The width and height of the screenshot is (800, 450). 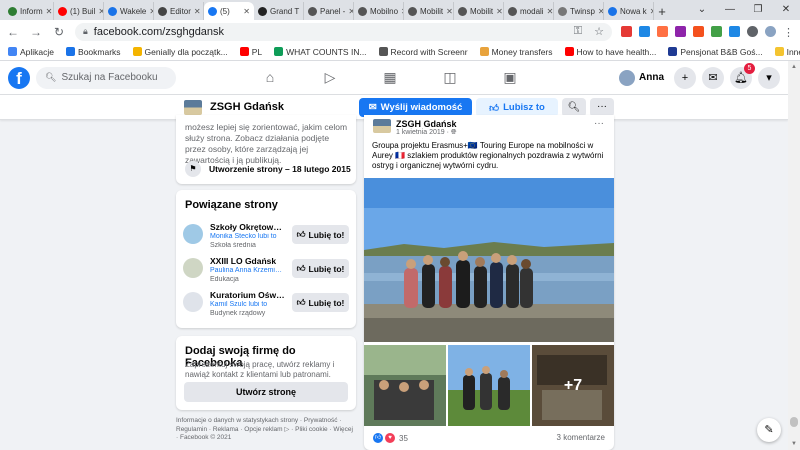 What do you see at coordinates (29, 11) in the screenshot?
I see `browser-tab: Inform ✕` at bounding box center [29, 11].